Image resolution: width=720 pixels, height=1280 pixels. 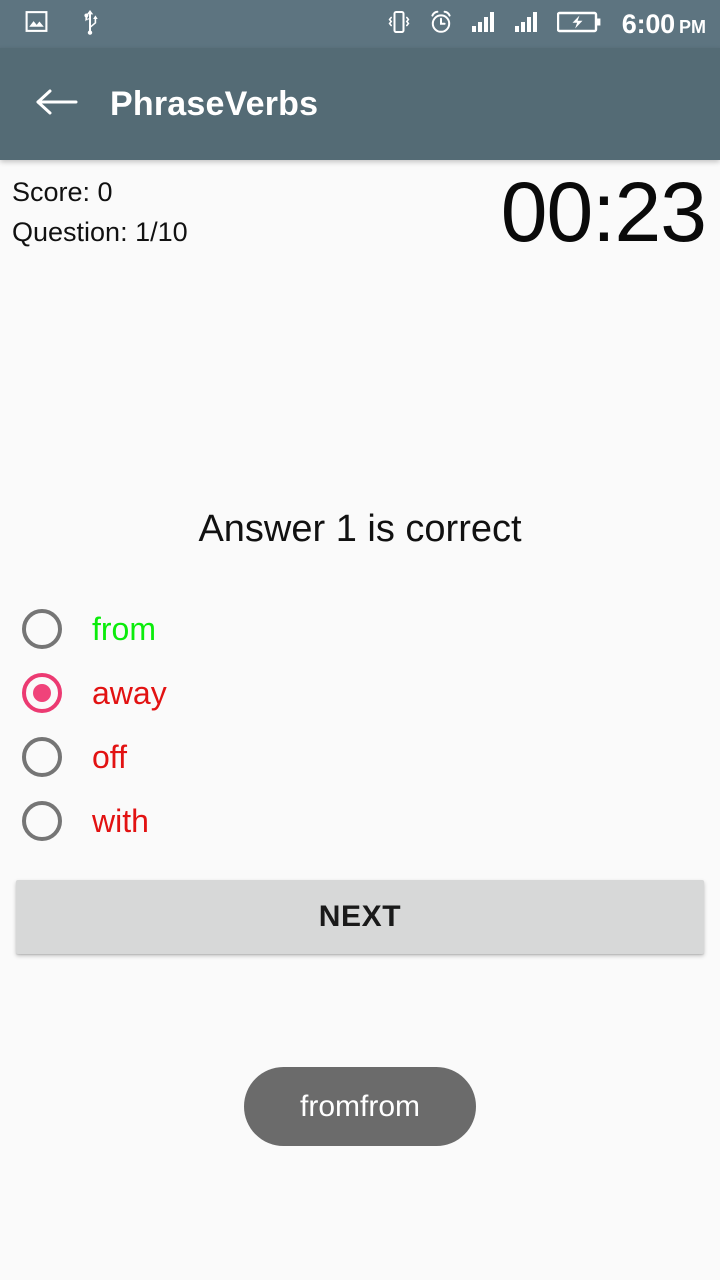 I want to click on question-prompt: Answer 1 is correct, so click(x=360, y=529).